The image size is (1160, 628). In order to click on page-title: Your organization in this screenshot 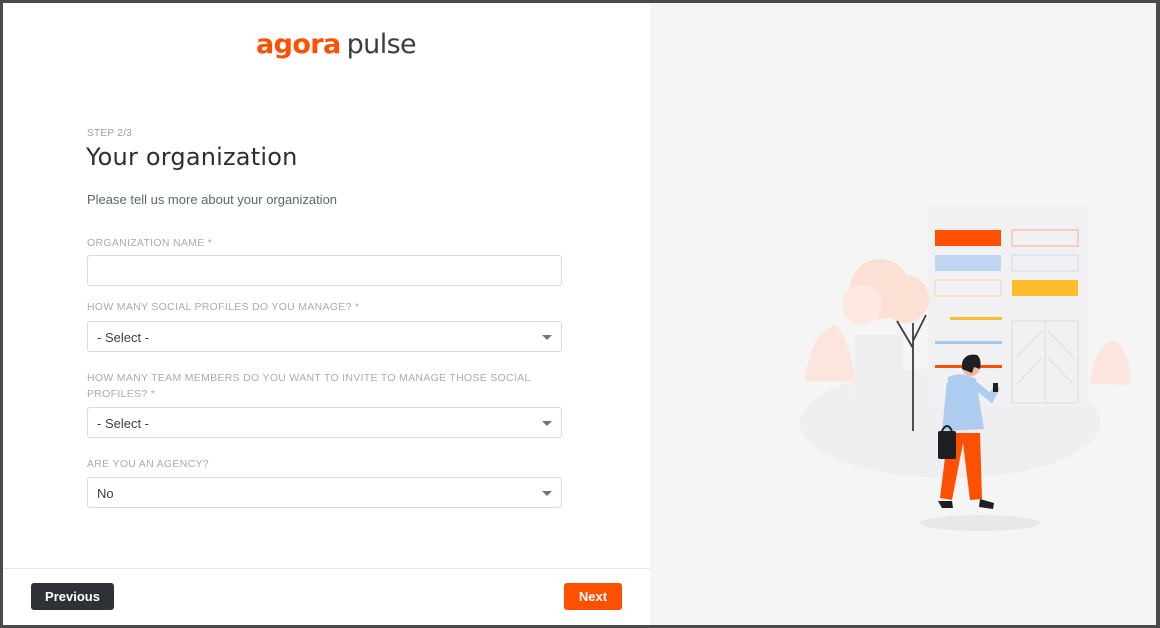, I will do `click(192, 157)`.